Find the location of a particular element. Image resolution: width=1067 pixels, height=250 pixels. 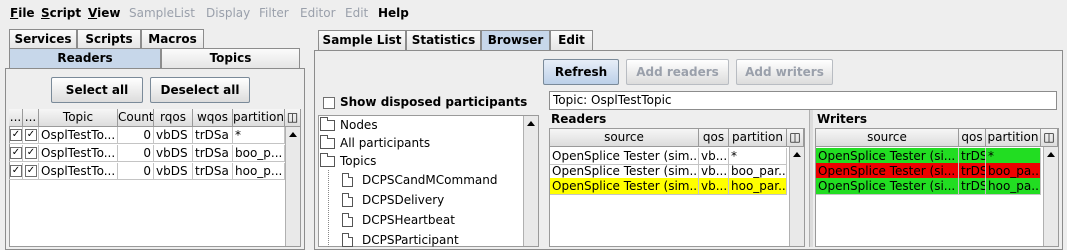

readers-table-scrollbar is located at coordinates (292, 186).